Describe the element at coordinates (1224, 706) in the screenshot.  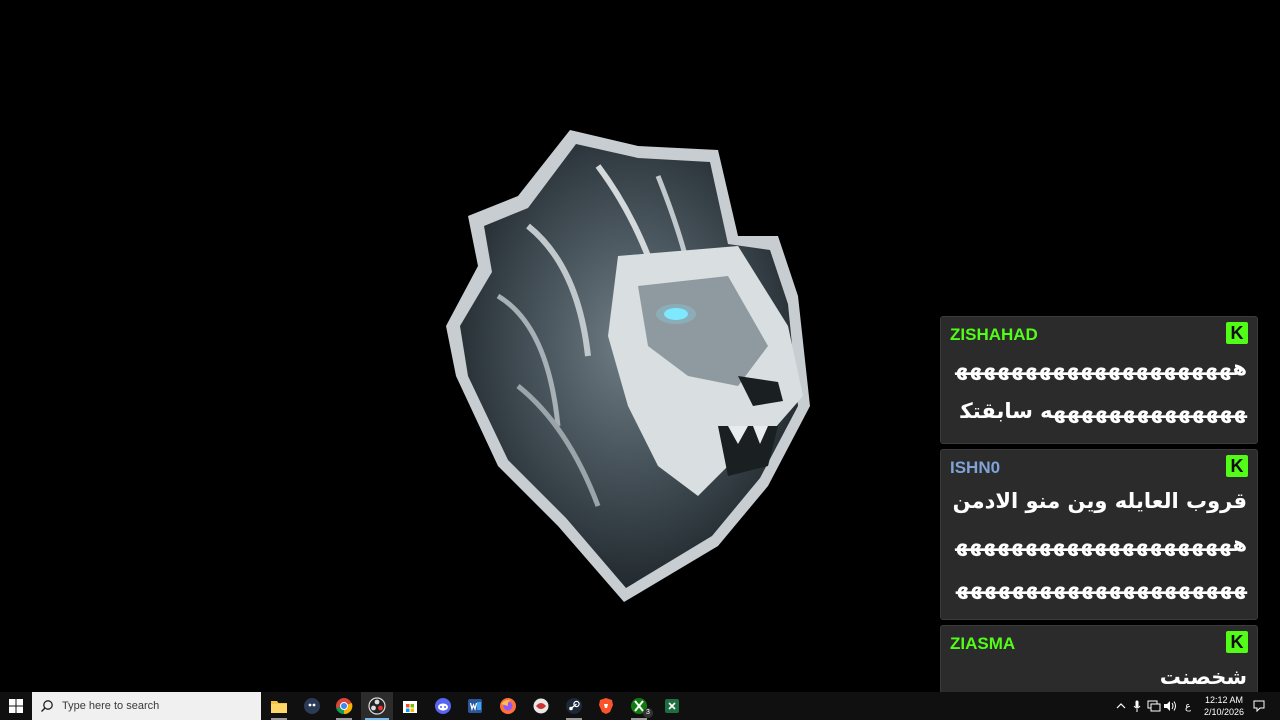
I see `taskbar-clock: 12:12 AM 2/10/2026` at that location.